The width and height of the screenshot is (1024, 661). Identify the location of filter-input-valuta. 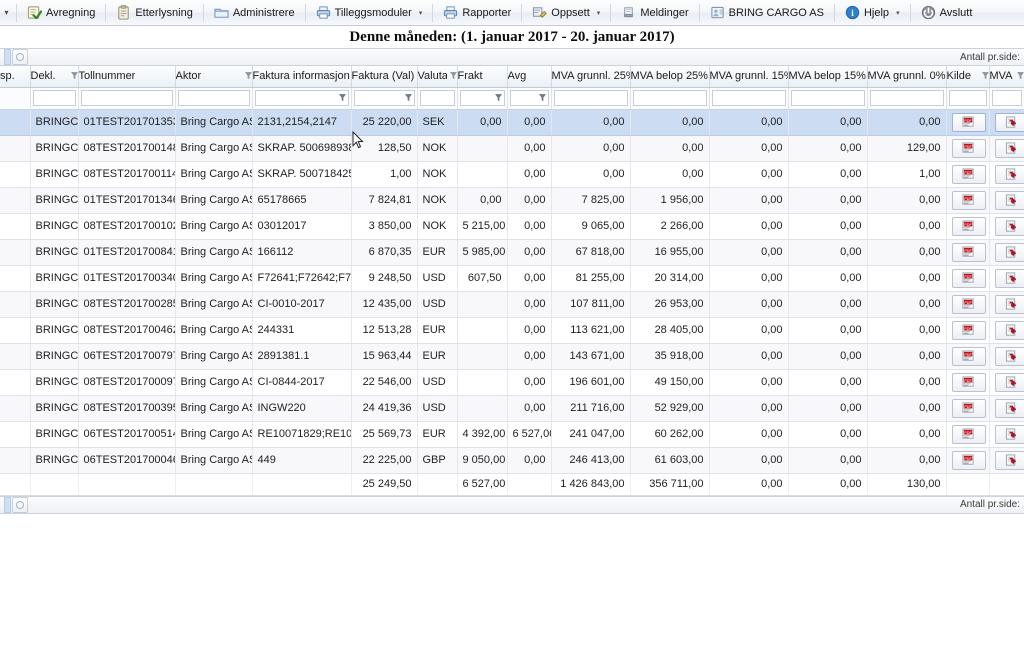
(437, 98).